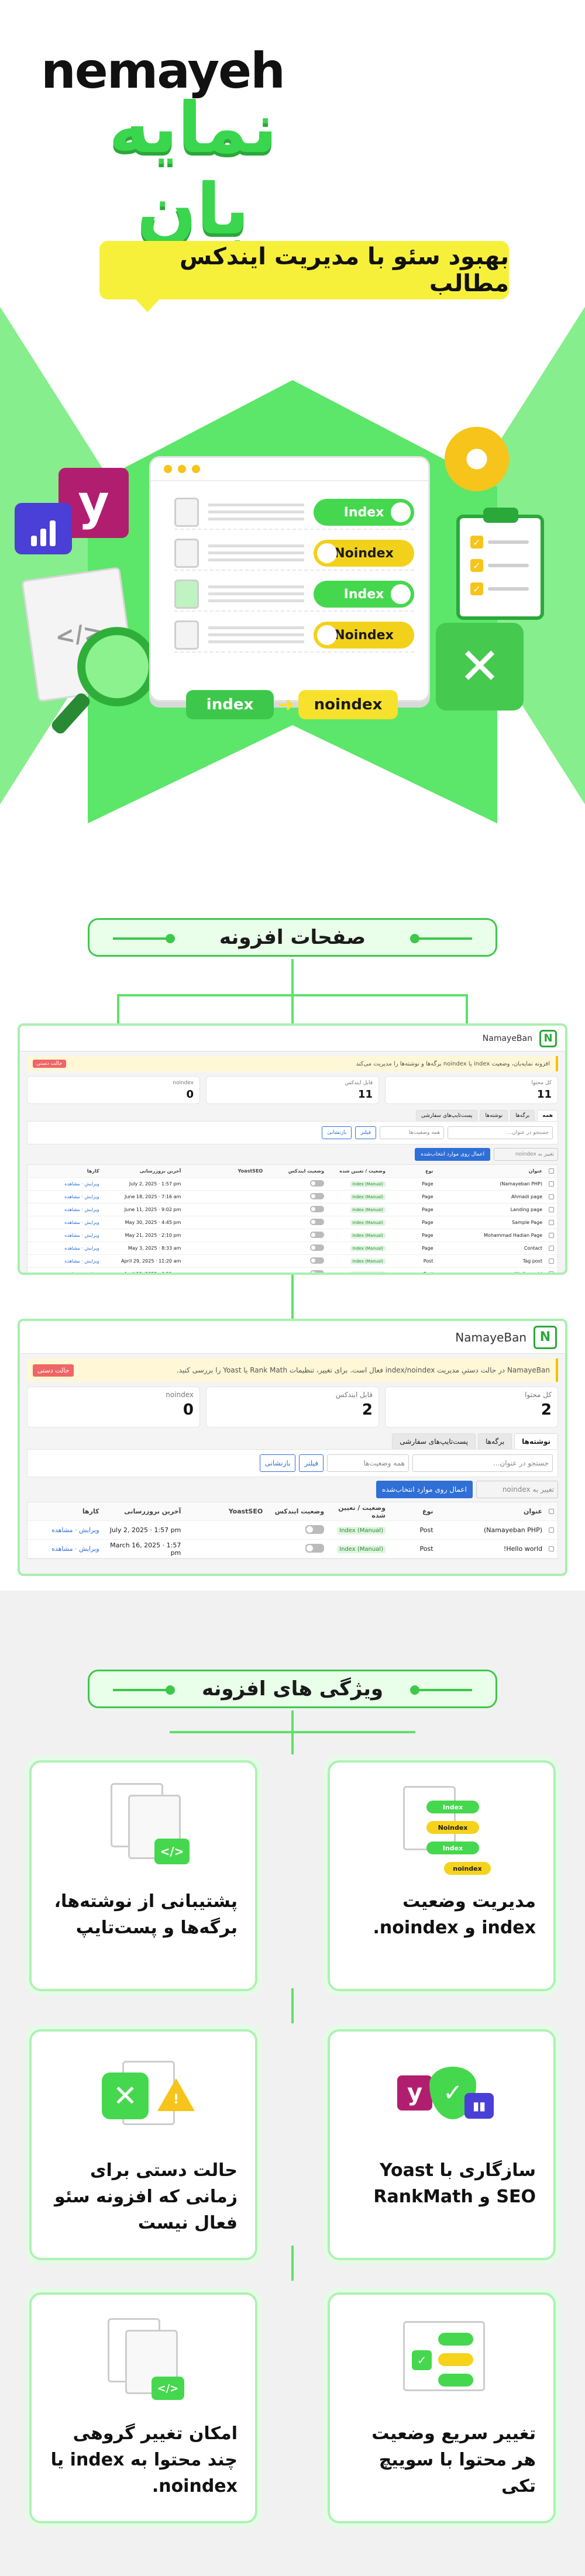  Describe the element at coordinates (152, 1273) in the screenshot. I see `row-date: April 12, 2025 · 6:51 pm` at that location.